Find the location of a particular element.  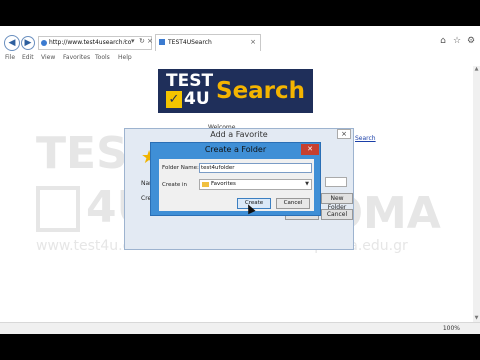

create-in-value: Favorites is located at coordinates (223, 184).